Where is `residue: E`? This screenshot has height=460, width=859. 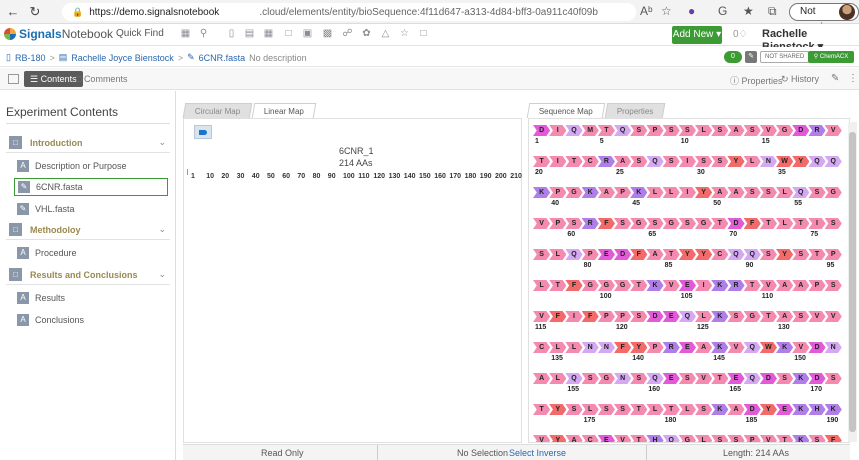 residue: E is located at coordinates (606, 254).